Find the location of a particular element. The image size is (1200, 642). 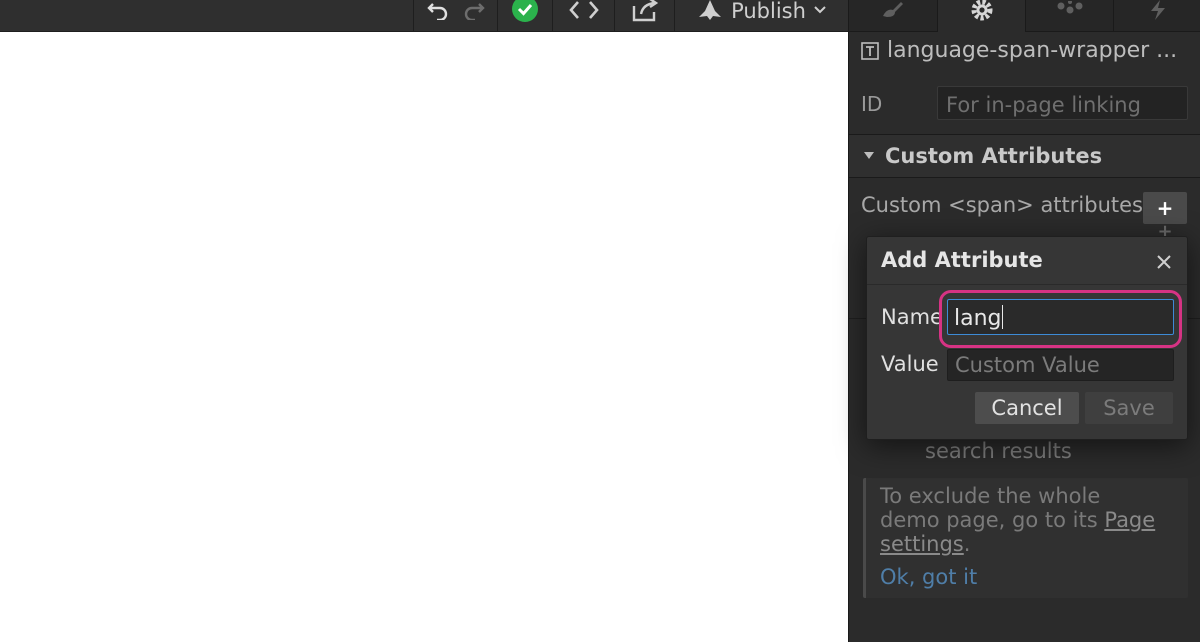

info-line-1: To exclude the whole is located at coordinates (990, 496).